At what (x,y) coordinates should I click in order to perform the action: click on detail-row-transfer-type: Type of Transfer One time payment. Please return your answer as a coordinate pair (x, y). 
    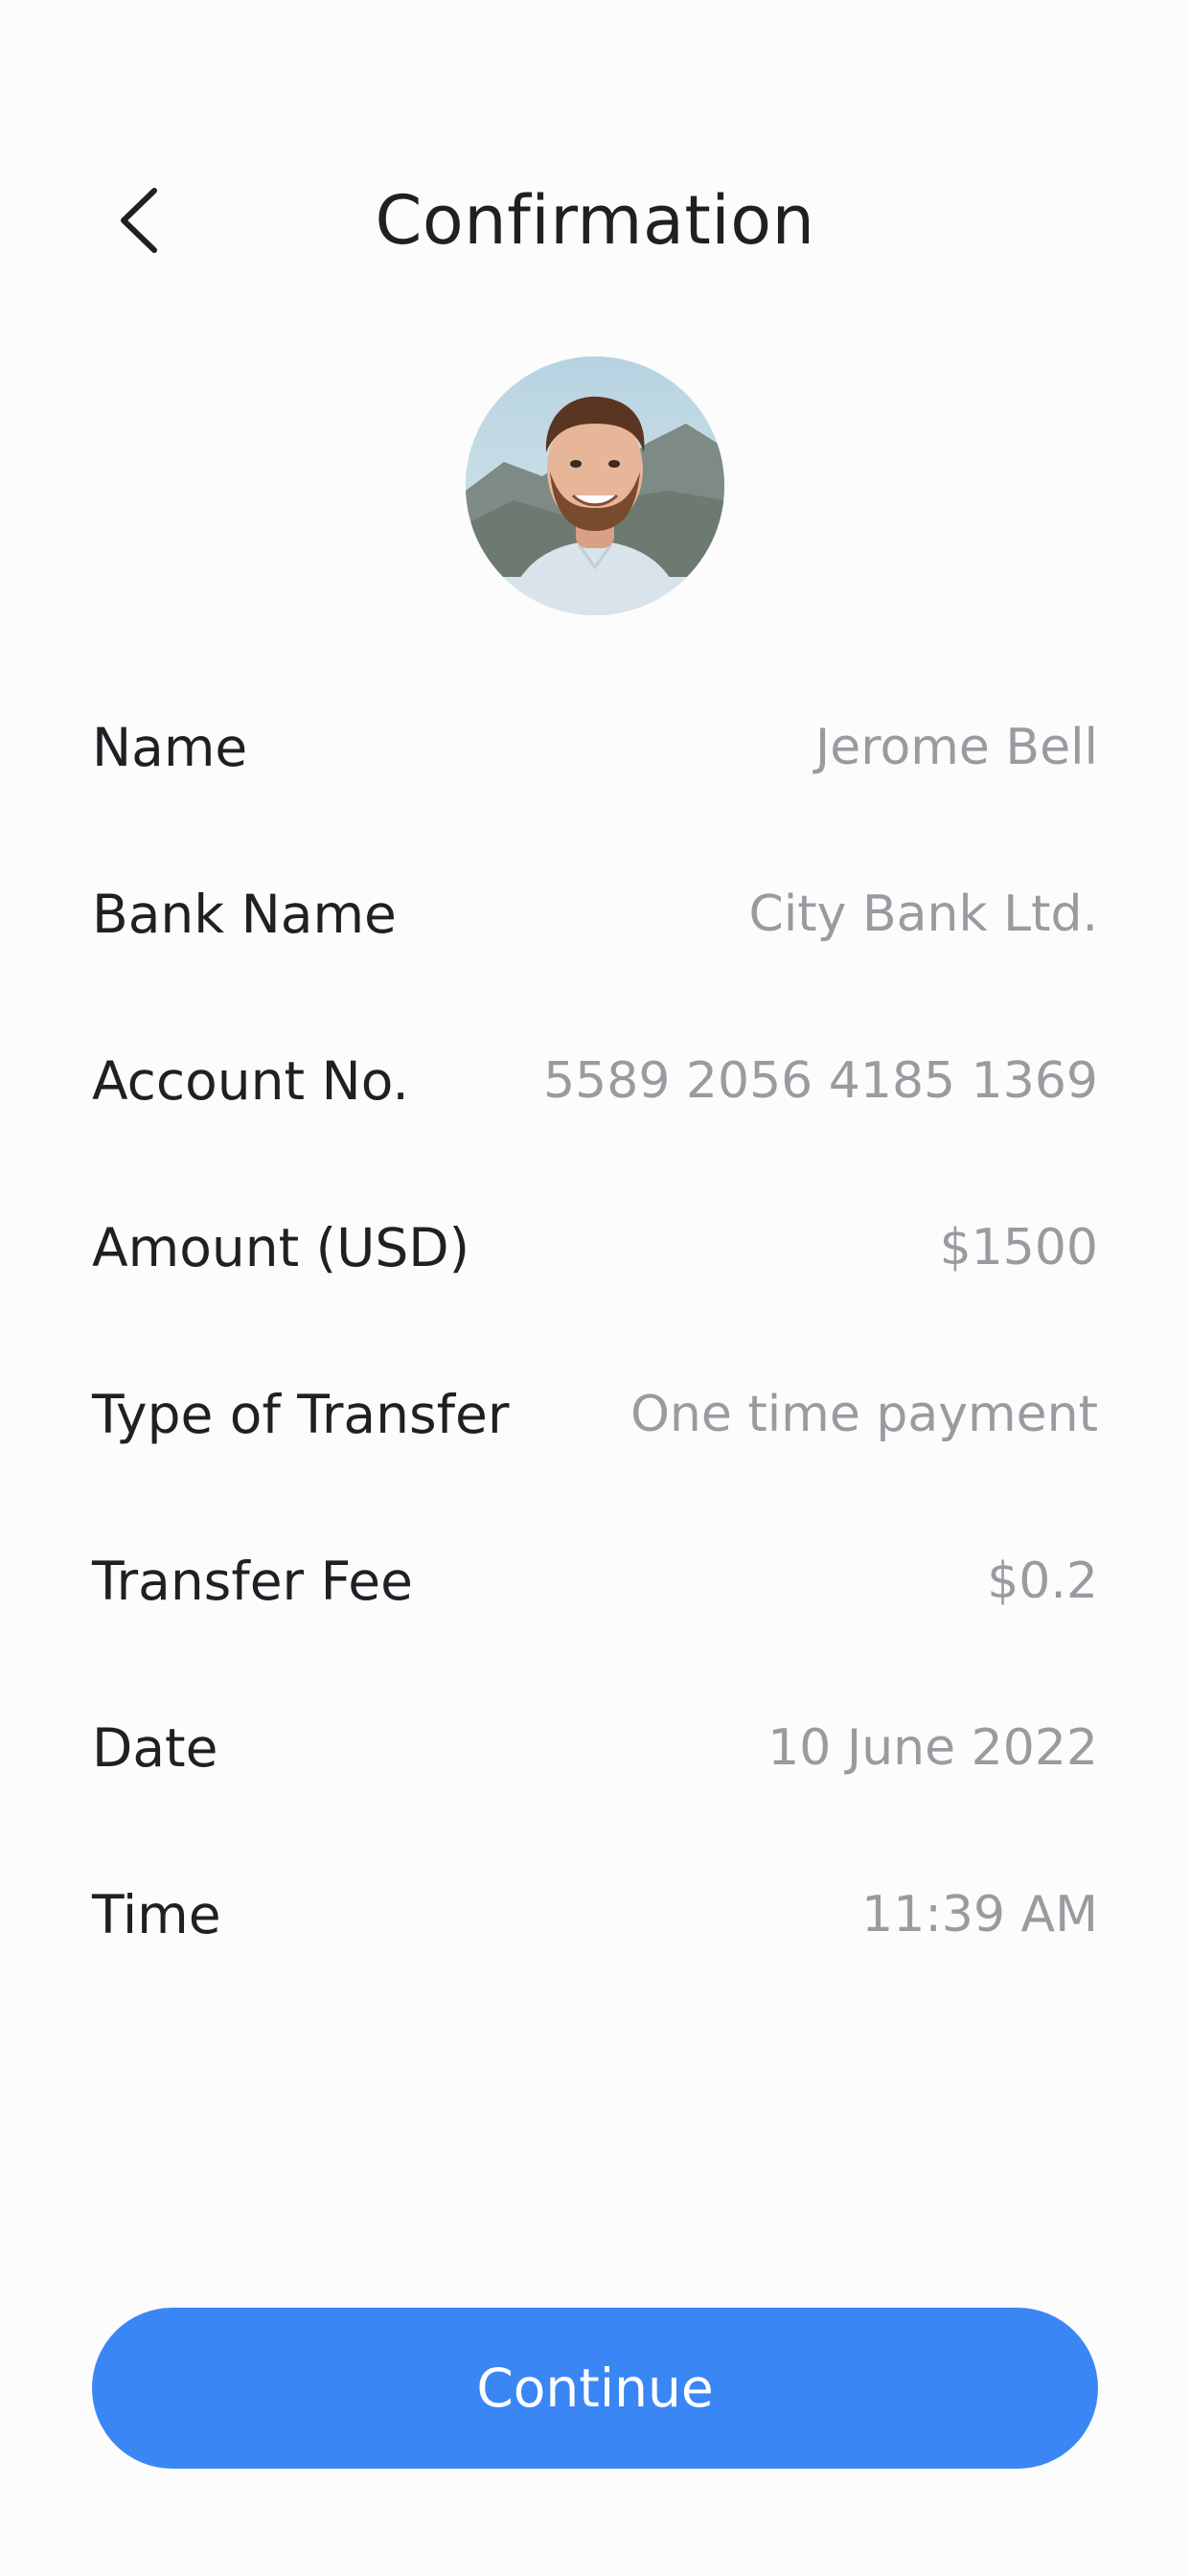
    Looking at the image, I should click on (595, 1440).